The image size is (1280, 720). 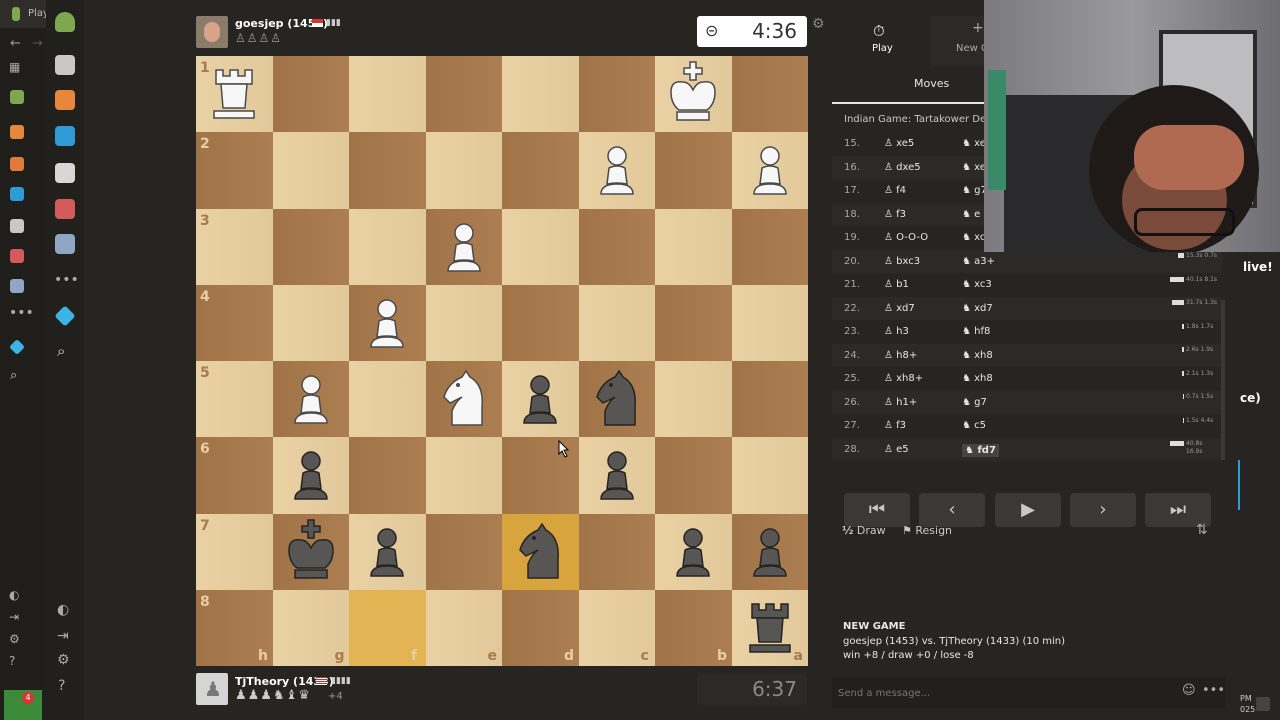 I want to click on tactics-icon, so click(x=17, y=164).